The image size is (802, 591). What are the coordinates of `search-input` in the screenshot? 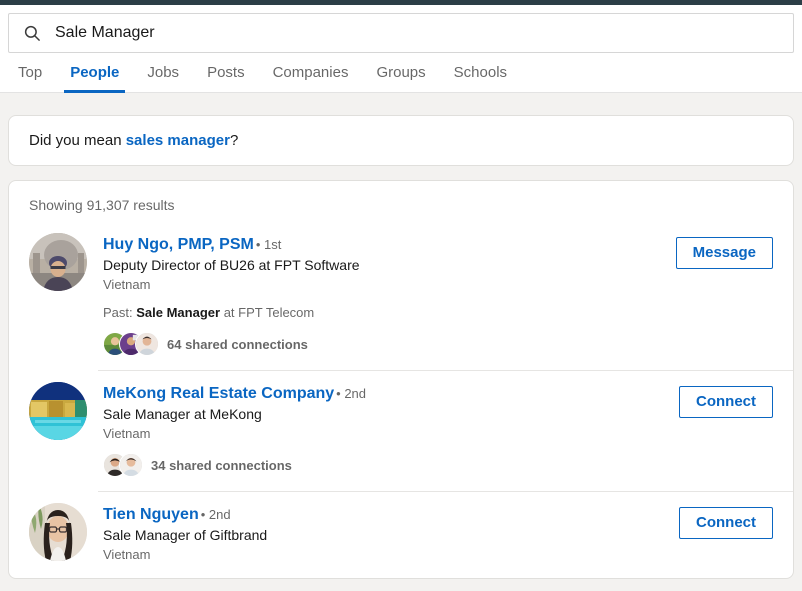 It's located at (417, 33).